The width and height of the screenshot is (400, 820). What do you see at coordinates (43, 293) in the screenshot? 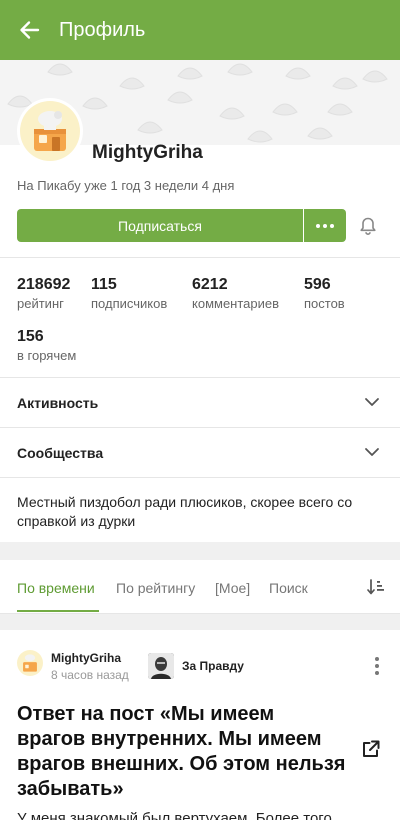
I see `stat-rating: 218692 рейтинг` at bounding box center [43, 293].